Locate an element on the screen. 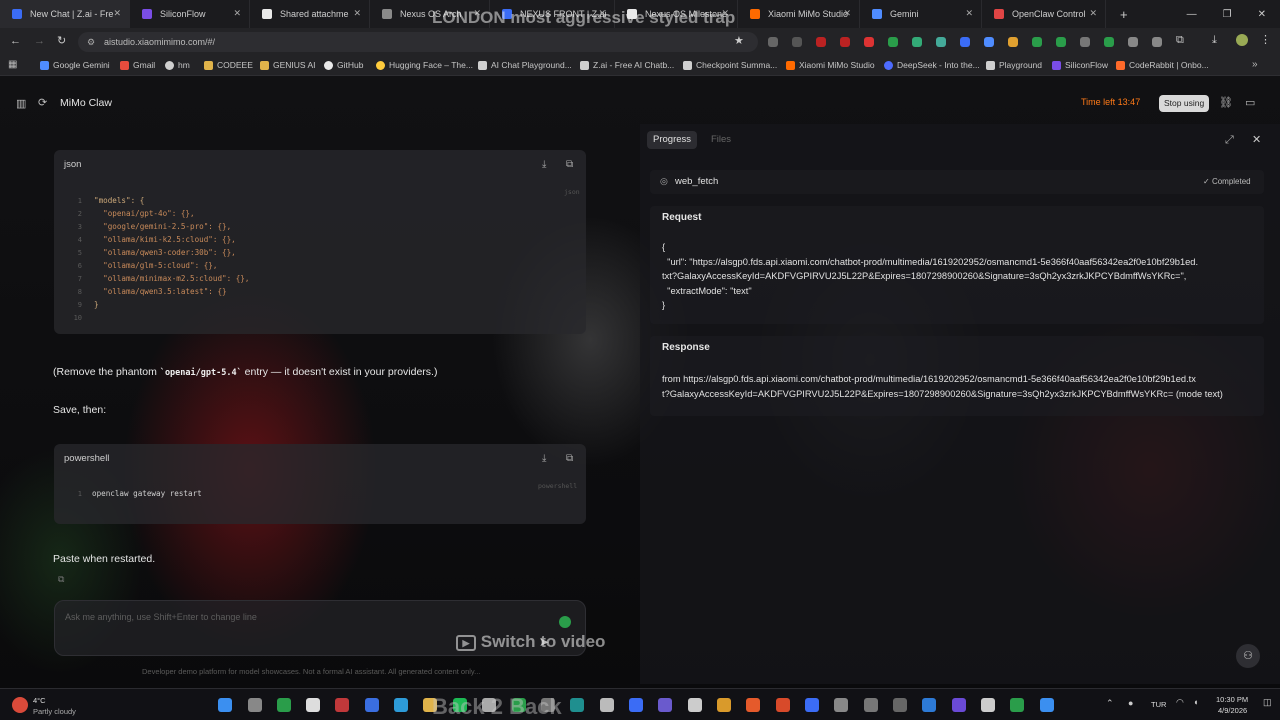  model-indicator-icon is located at coordinates (565, 622).